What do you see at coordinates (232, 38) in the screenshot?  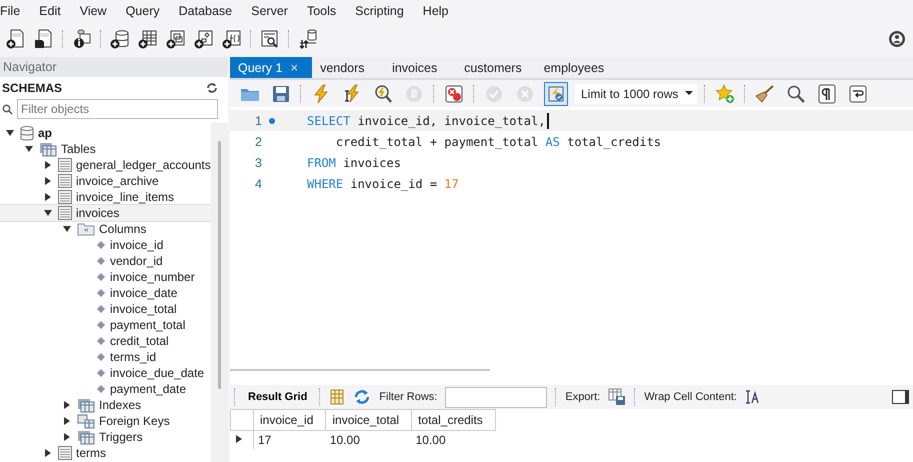 I see `function-add-icon` at bounding box center [232, 38].